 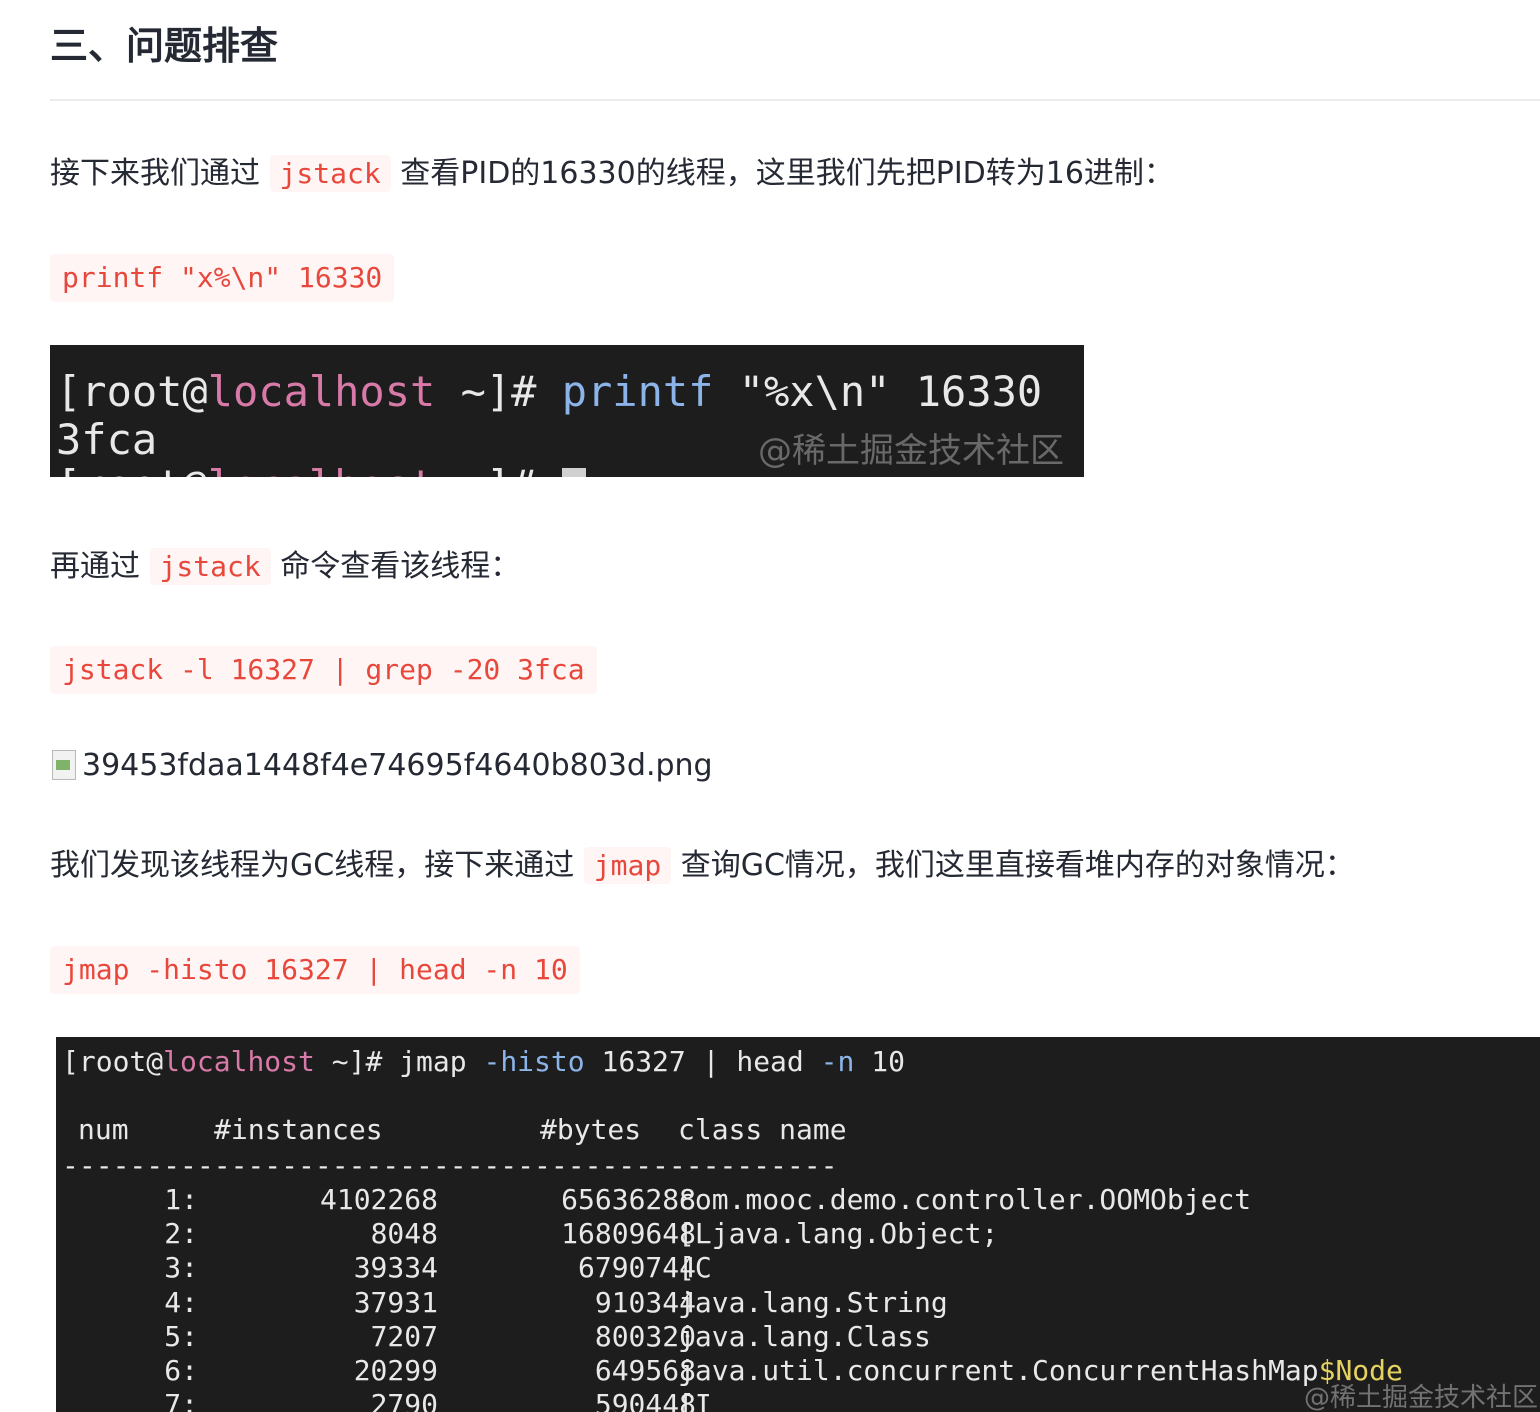 I want to click on header-class-name: class name, so click(x=762, y=1129).